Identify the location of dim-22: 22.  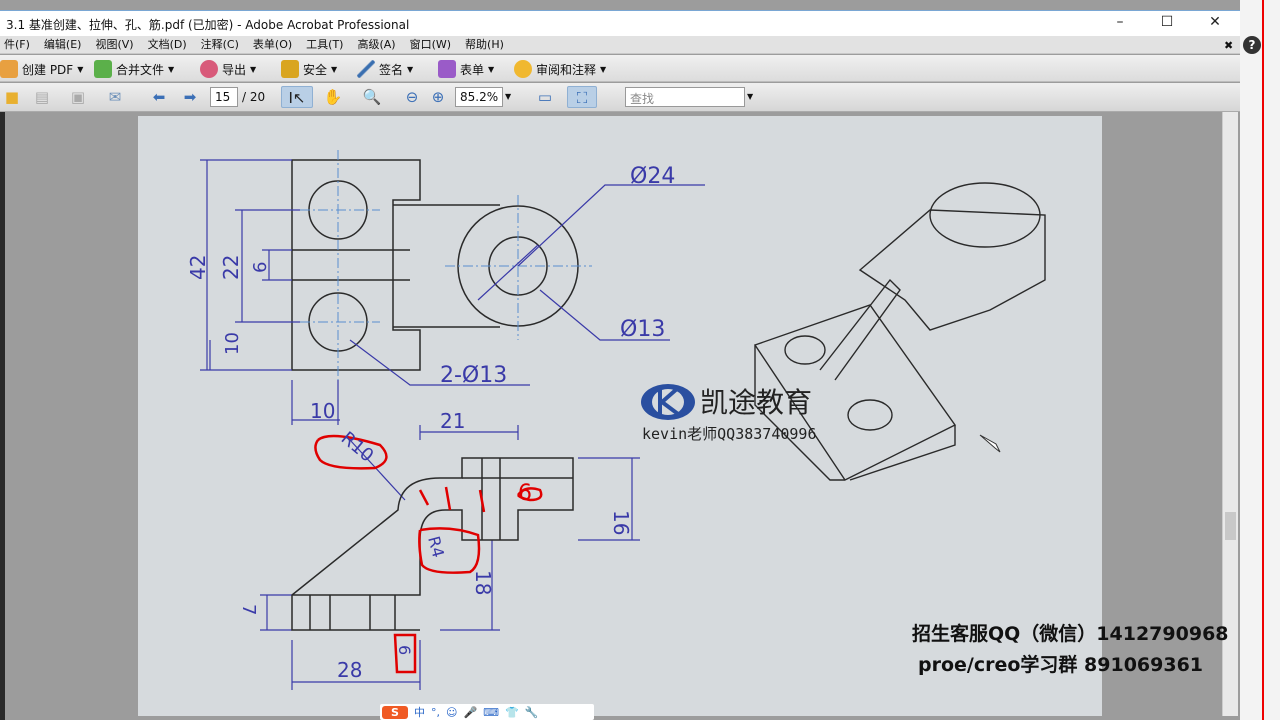
(231, 267).